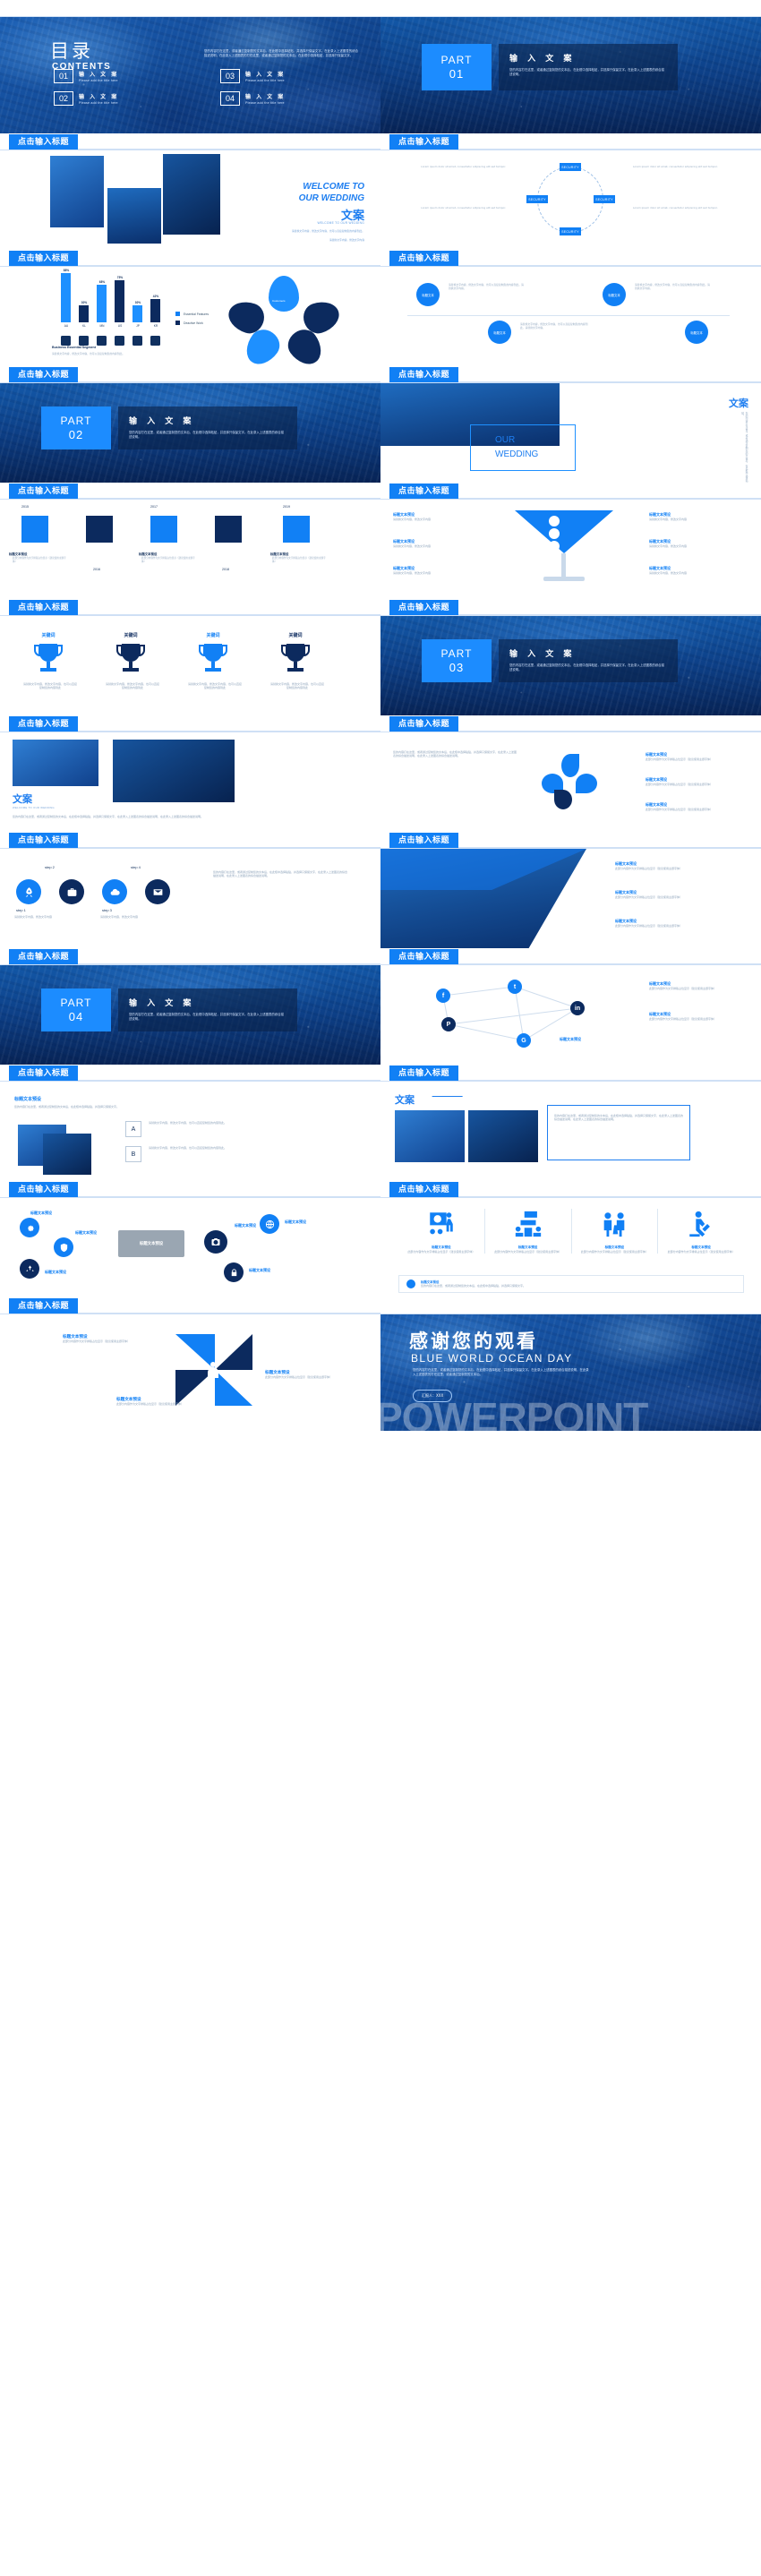 This screenshot has height=2576, width=761. Describe the element at coordinates (577, 1008) in the screenshot. I see `social-icon-linkedin: in` at that location.